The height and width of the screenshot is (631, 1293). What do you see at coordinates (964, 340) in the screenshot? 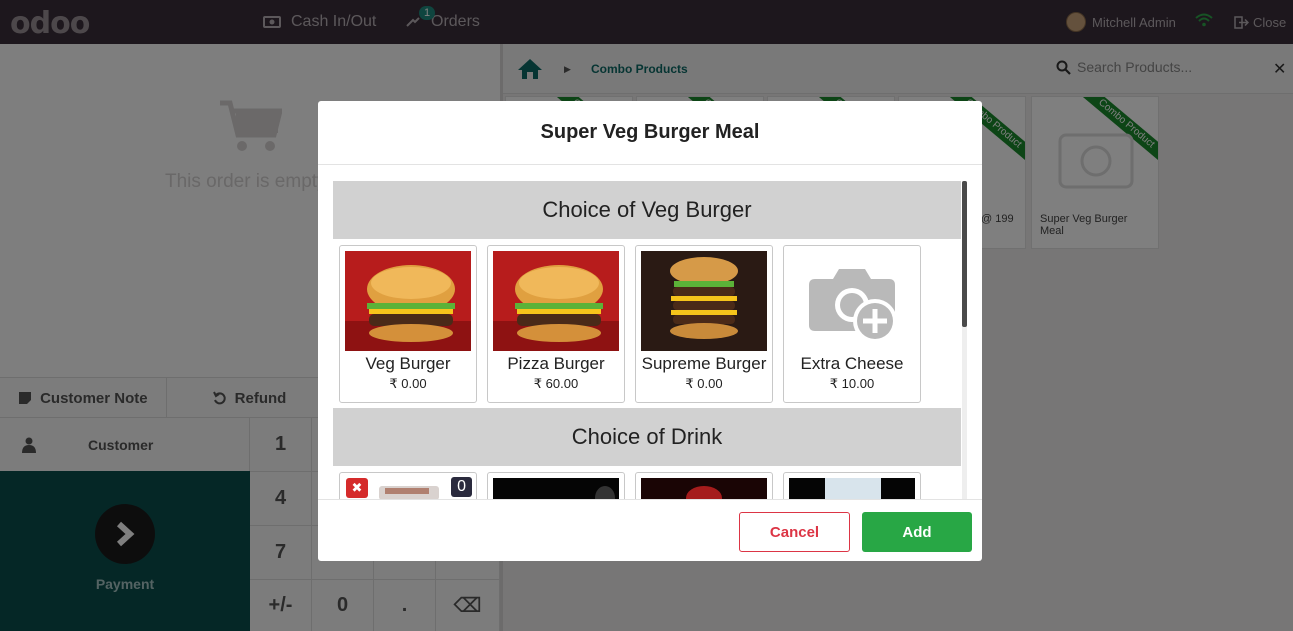
I see `dialog-scrollbar` at bounding box center [964, 340].